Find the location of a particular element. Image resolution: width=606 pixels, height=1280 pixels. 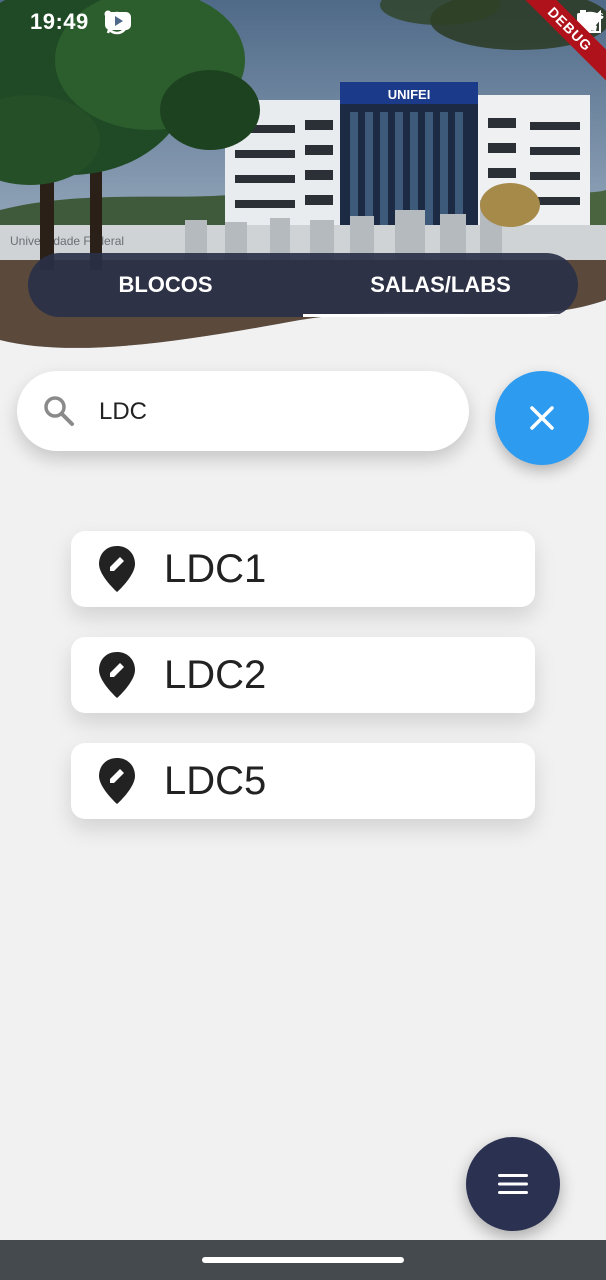

status-bar: 19:49 4G is located at coordinates (303, 43).